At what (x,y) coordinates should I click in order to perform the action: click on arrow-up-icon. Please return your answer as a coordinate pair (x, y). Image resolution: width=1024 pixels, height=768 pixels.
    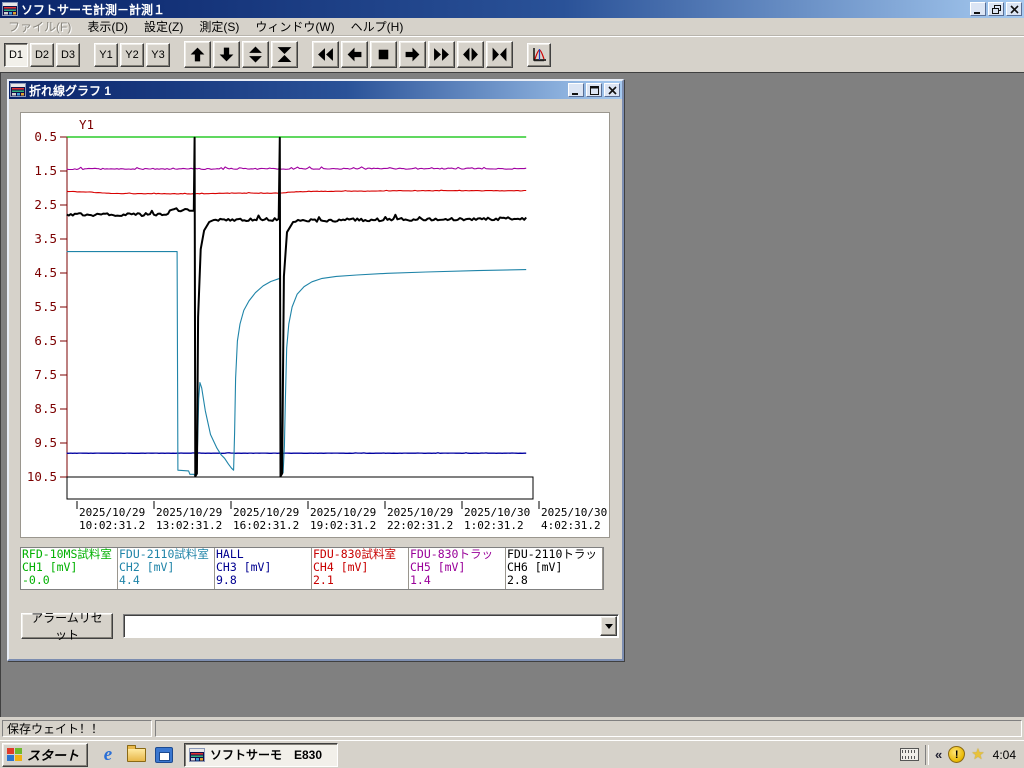
    Looking at the image, I should click on (197, 54).